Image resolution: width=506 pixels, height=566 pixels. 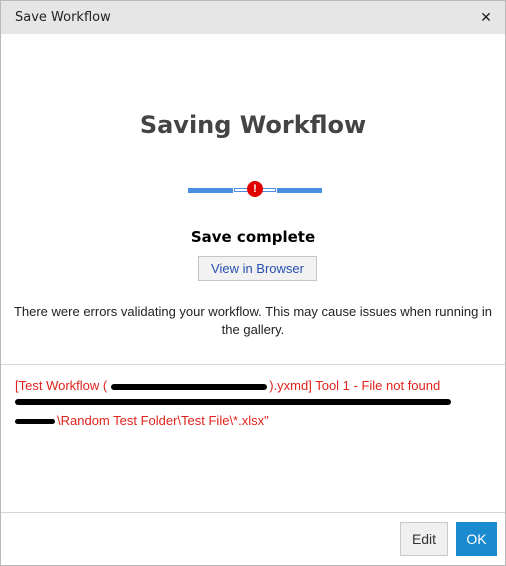 What do you see at coordinates (424, 539) in the screenshot?
I see `edit-button: Edit` at bounding box center [424, 539].